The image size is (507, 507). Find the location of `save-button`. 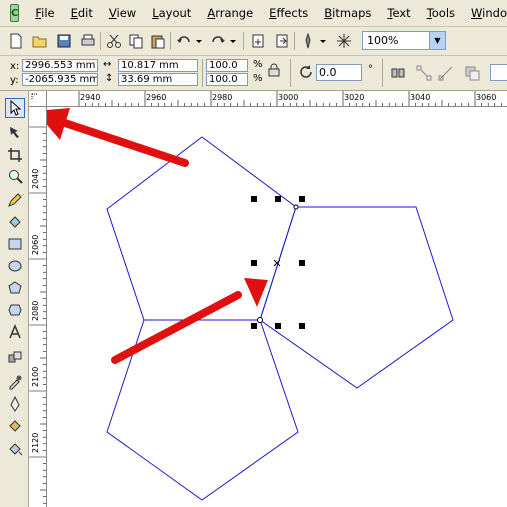

save-button is located at coordinates (64, 41).